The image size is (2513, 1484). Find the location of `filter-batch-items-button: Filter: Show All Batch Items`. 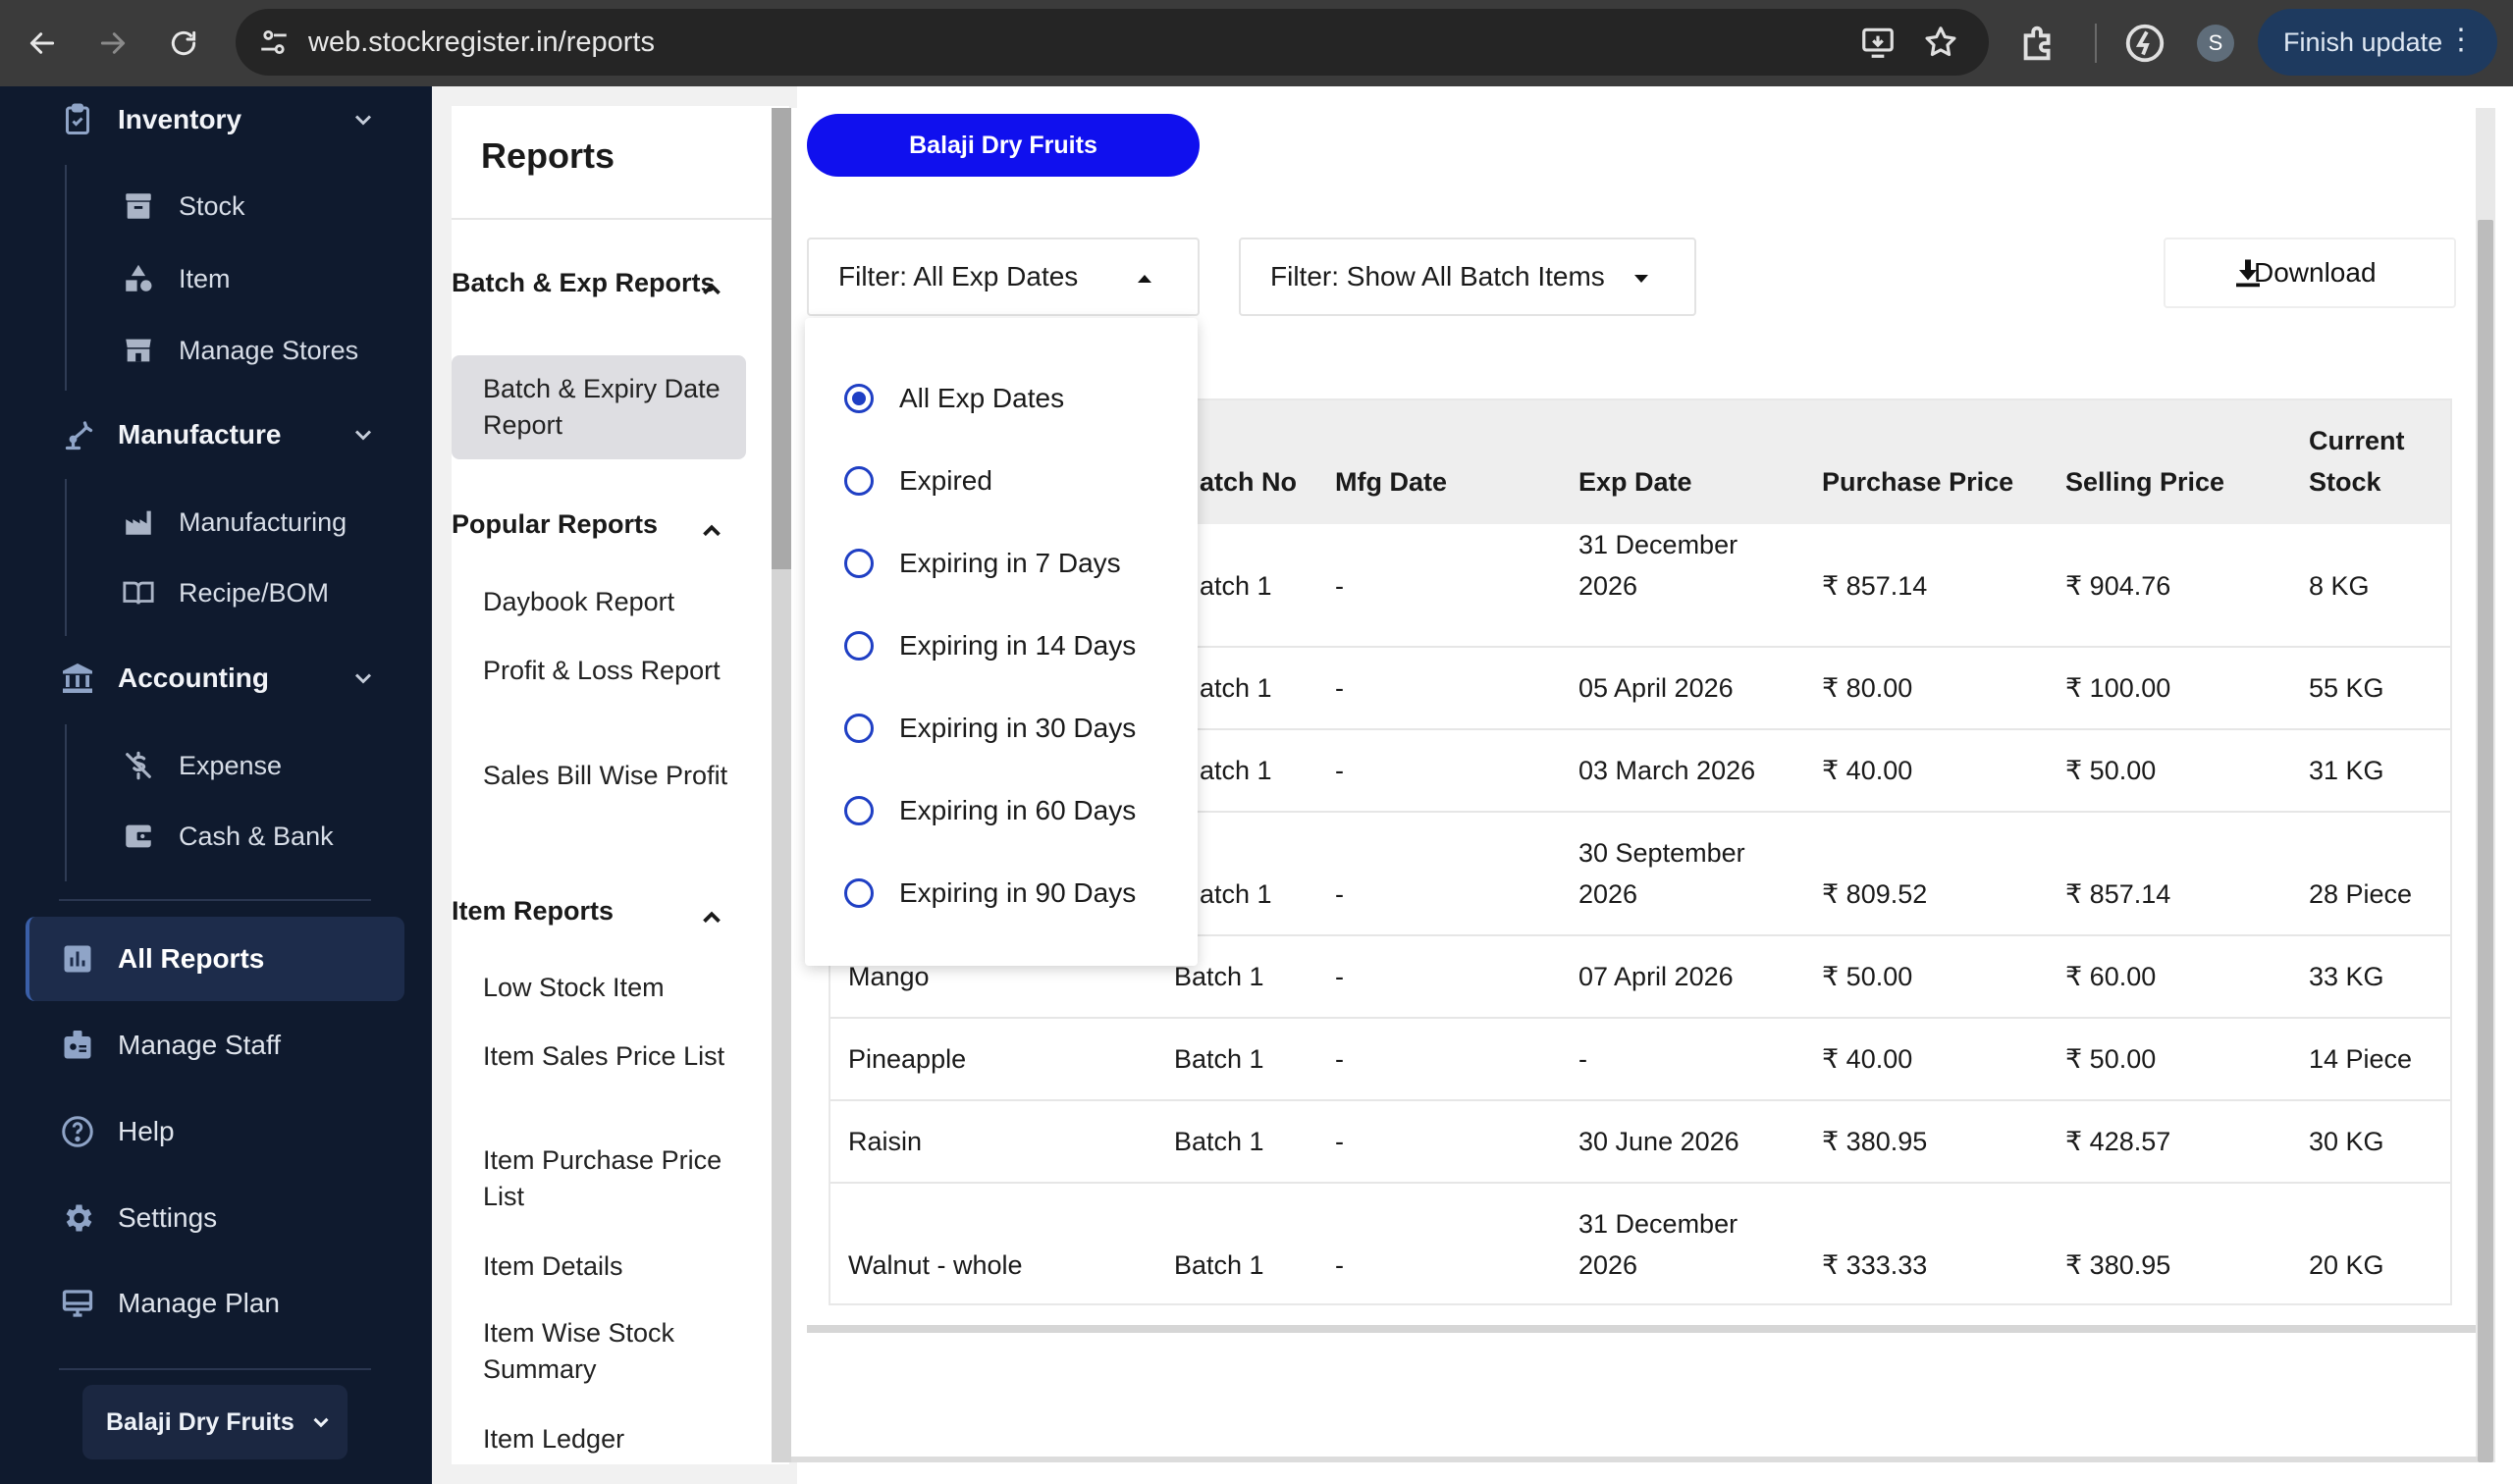

filter-batch-items-button: Filter: Show All Batch Items is located at coordinates (1467, 277).